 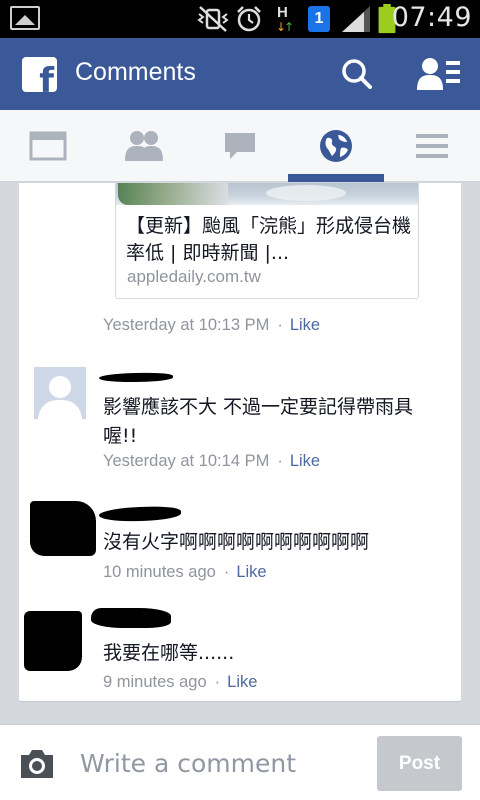 I want to click on comment-meta: 9 minutes ago · Like, so click(x=180, y=682).